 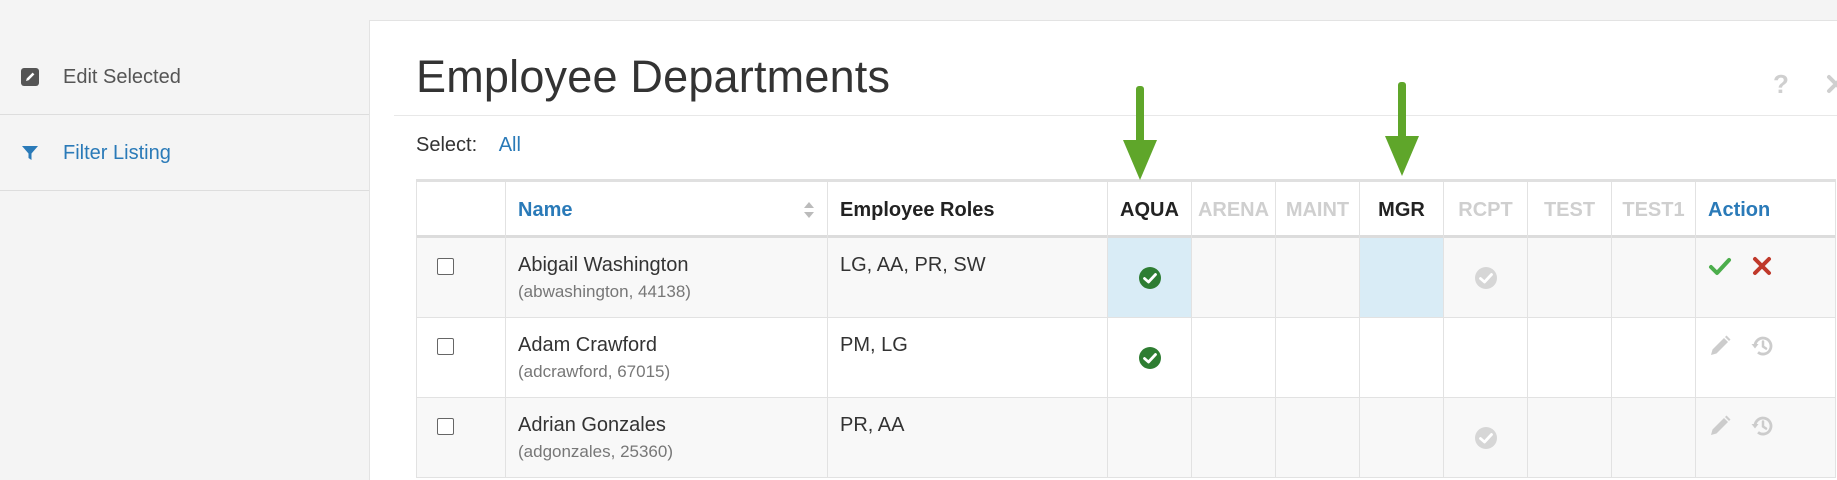 I want to click on roles-cell: PM, LG, so click(x=967, y=357).